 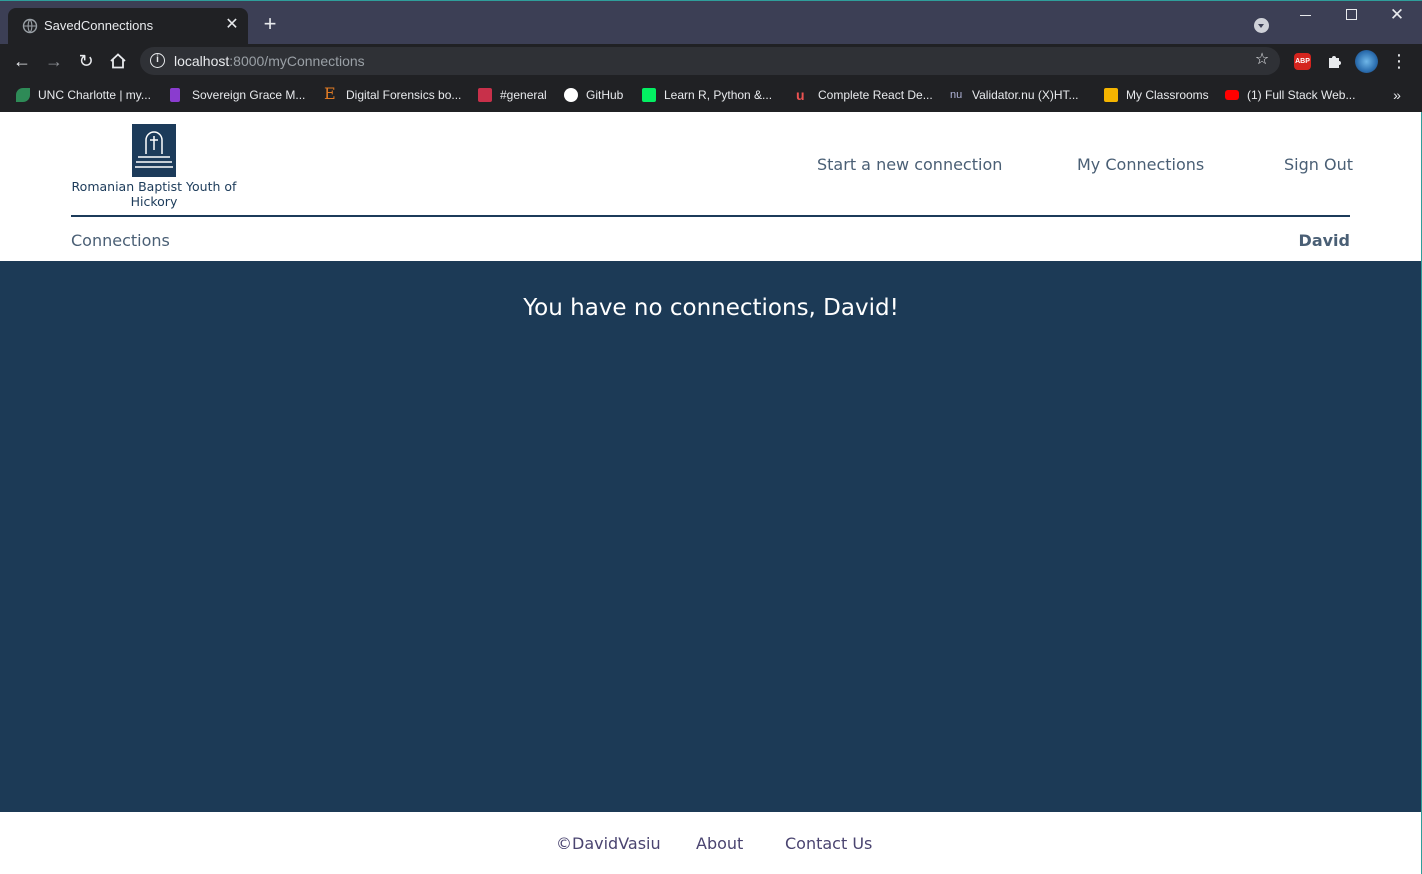 I want to click on site-footer: ©DavidVasiu About Contact Us, so click(x=711, y=843).